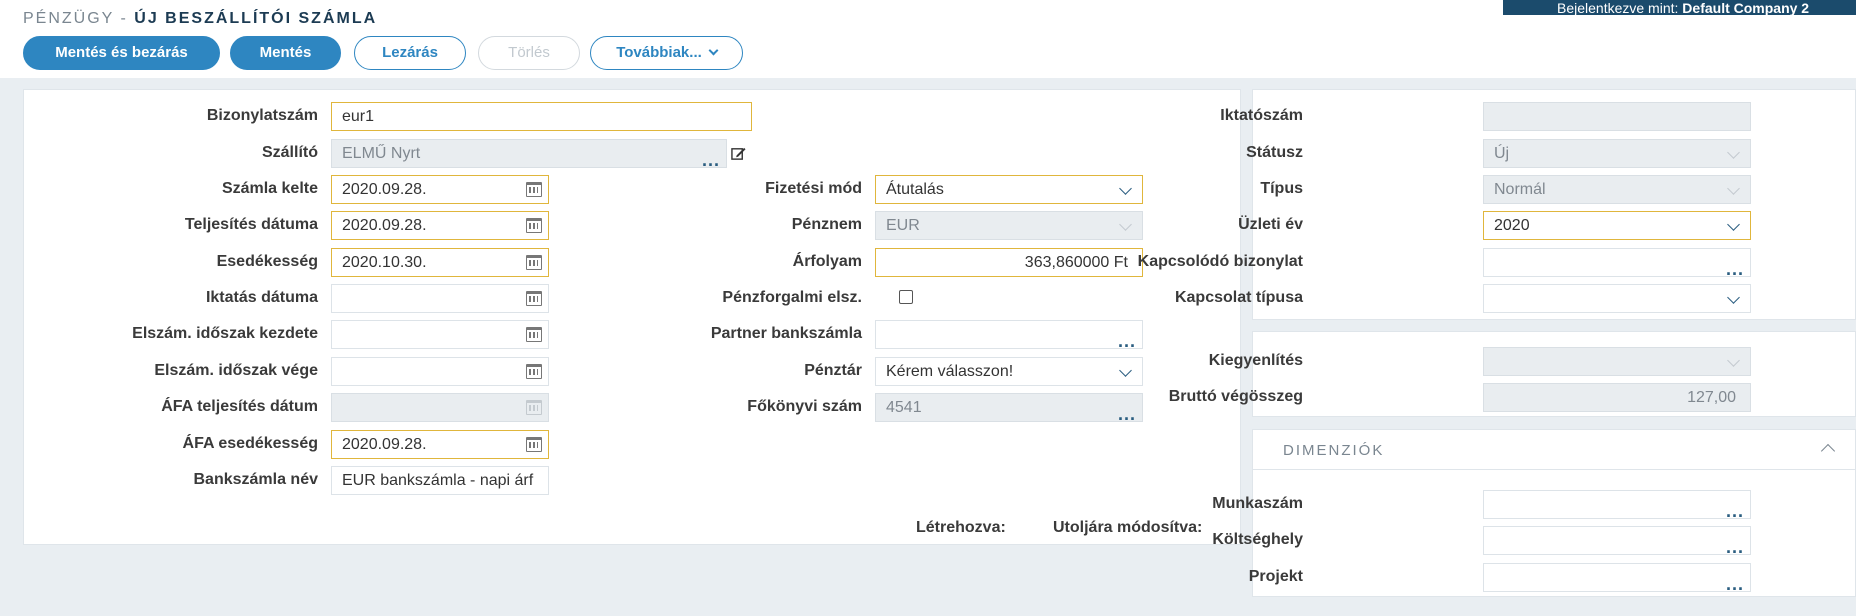  Describe the element at coordinates (1235, 396) in the screenshot. I see `brutto-label: Bruttó végösszeg` at that location.